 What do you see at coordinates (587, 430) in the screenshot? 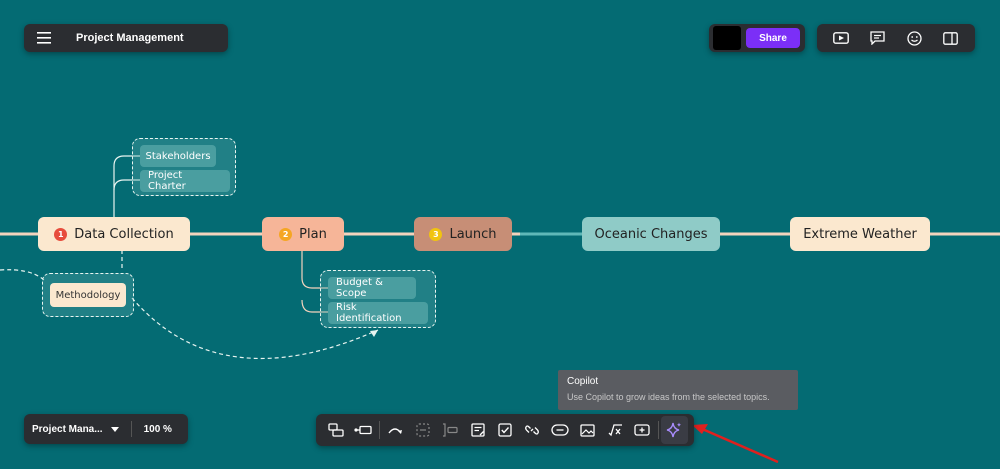
I see `image-icon` at bounding box center [587, 430].